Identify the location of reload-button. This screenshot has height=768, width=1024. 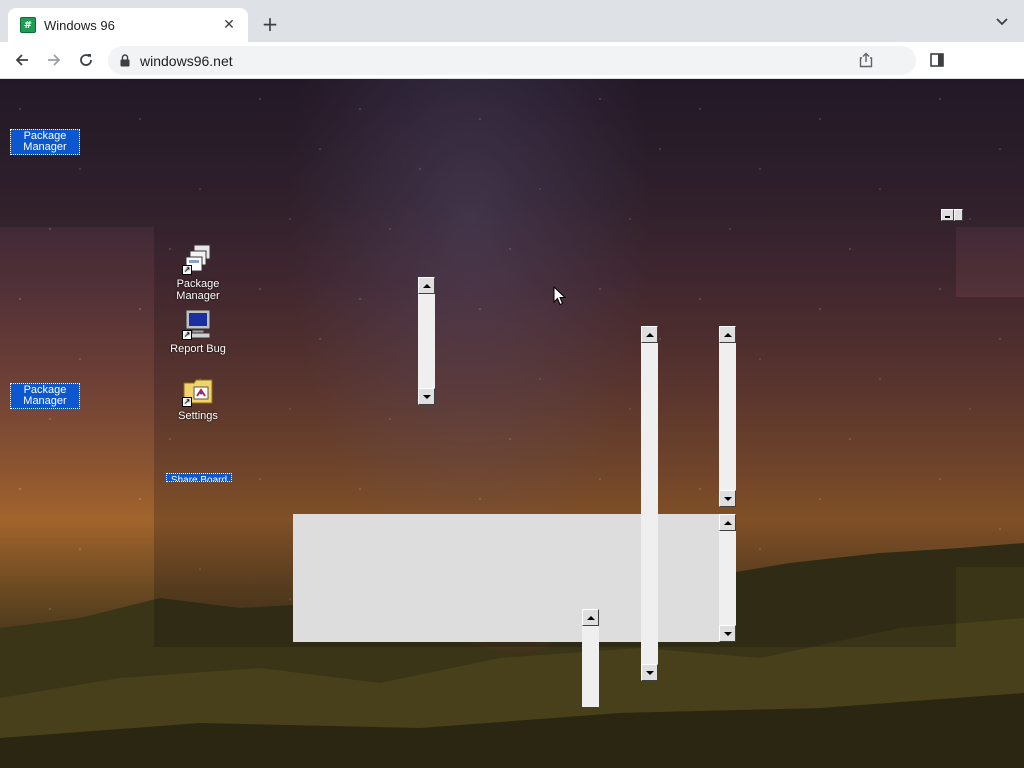
(86, 60).